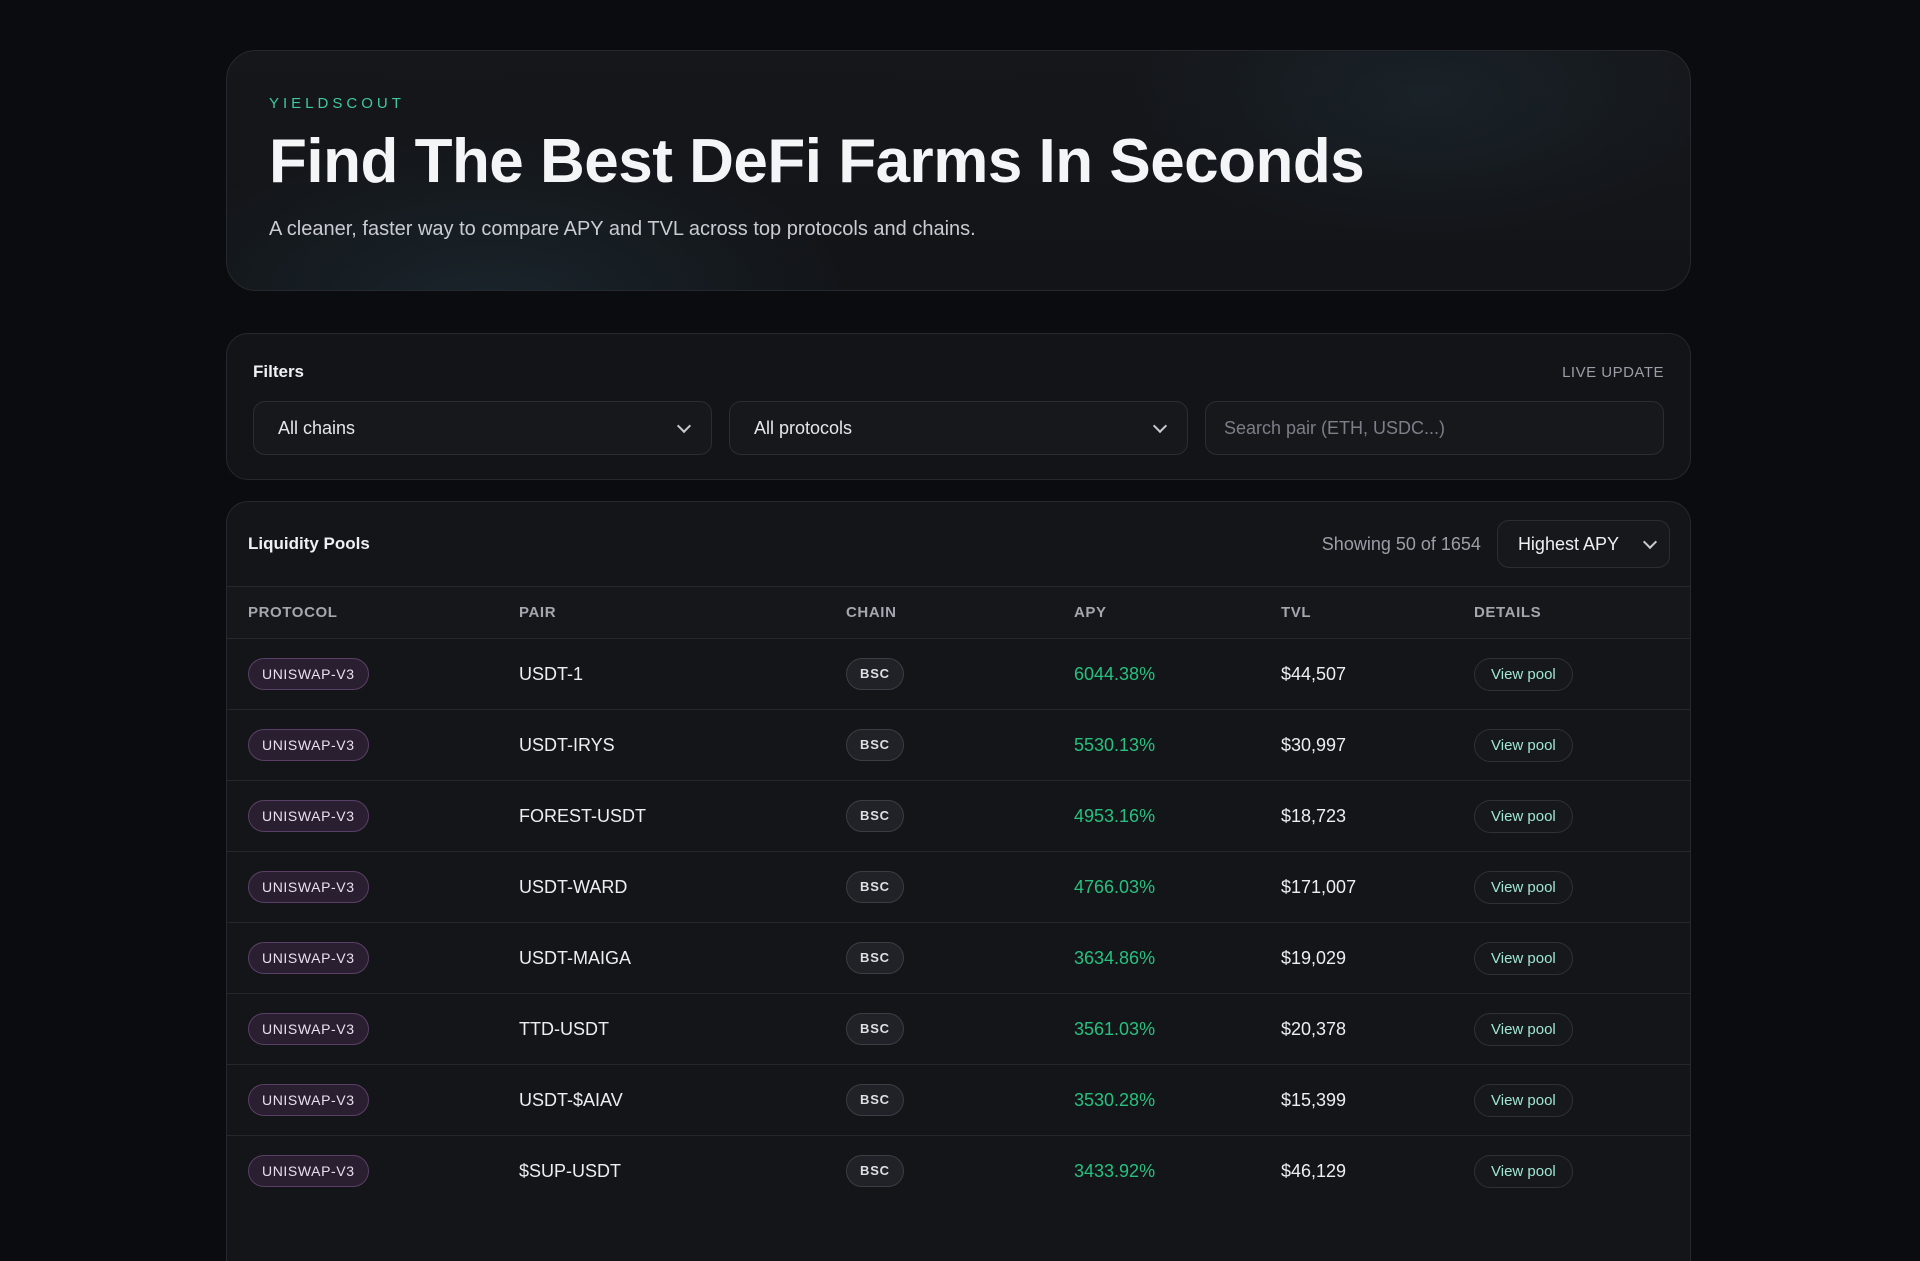 This screenshot has height=1261, width=1920. I want to click on tvl-value: $18,723, so click(1314, 815).